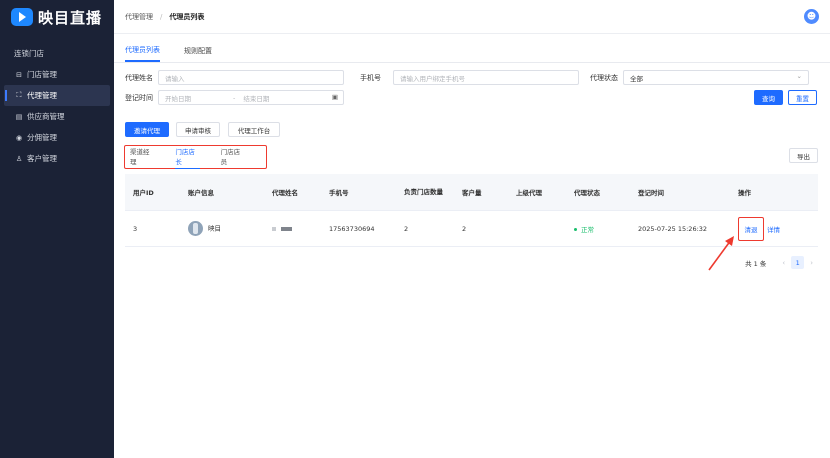 This screenshot has height=458, width=830. I want to click on col-agent-name: 代理姓名, so click(285, 193).